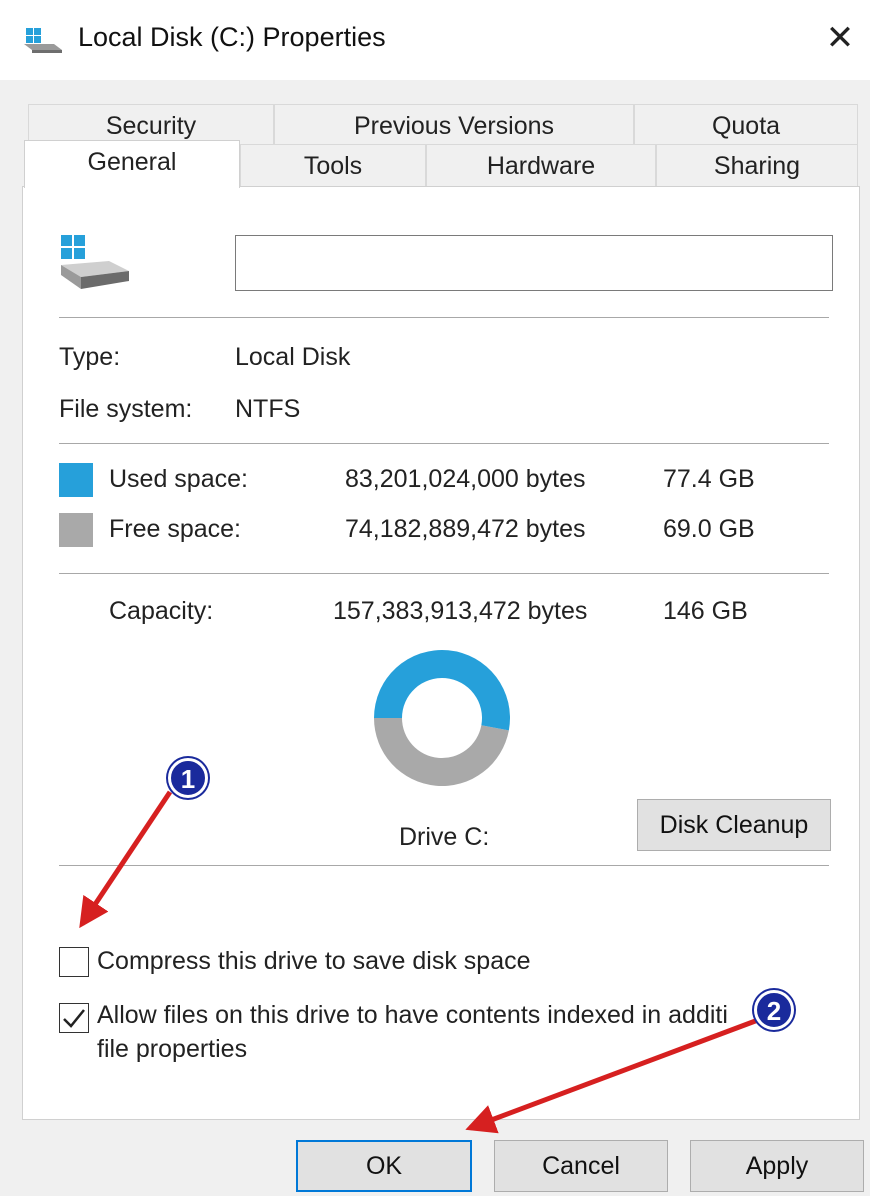 The image size is (870, 1196). I want to click on tab-general: General, so click(132, 164).